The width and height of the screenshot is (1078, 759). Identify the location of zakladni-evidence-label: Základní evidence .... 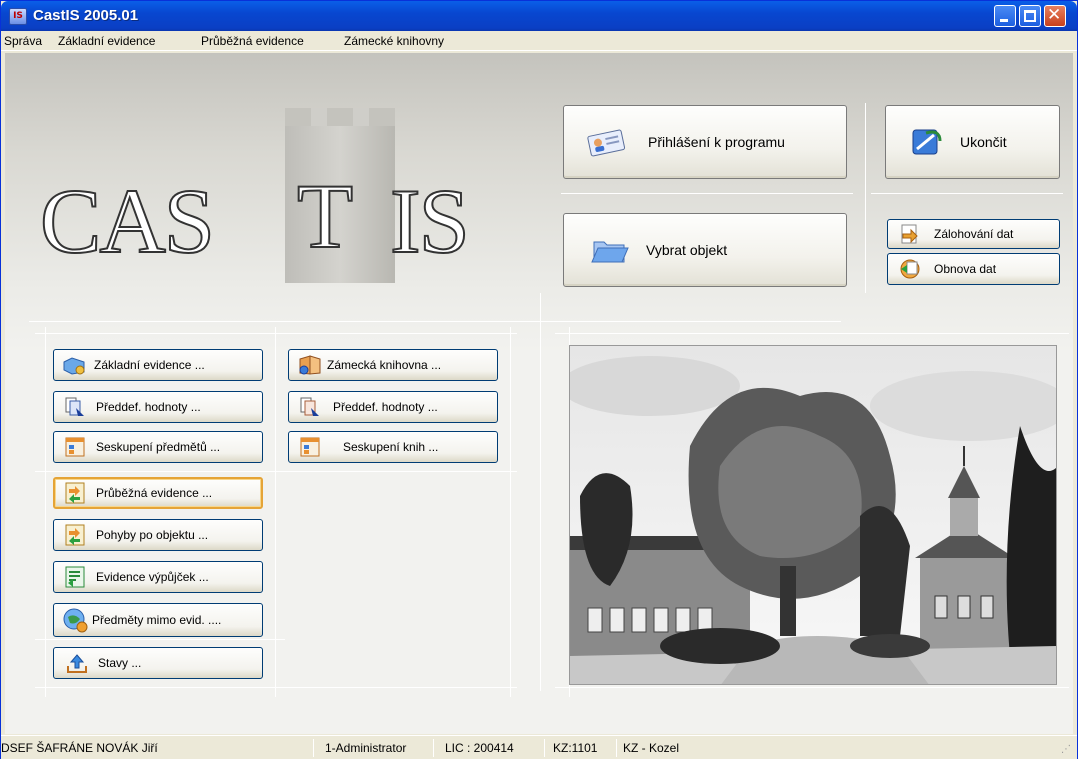
(149, 365).